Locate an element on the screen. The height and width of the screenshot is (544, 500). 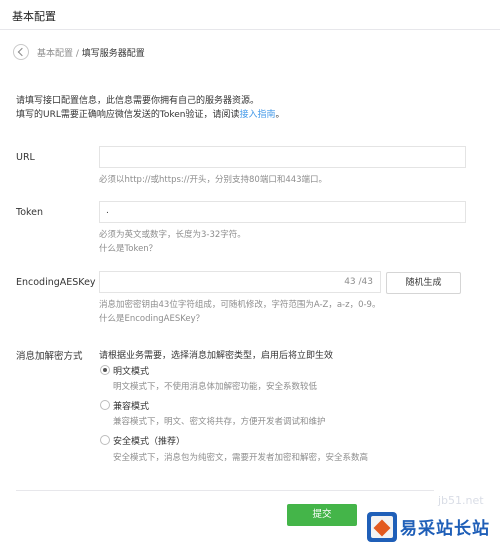
token-input: . is located at coordinates (282, 212).